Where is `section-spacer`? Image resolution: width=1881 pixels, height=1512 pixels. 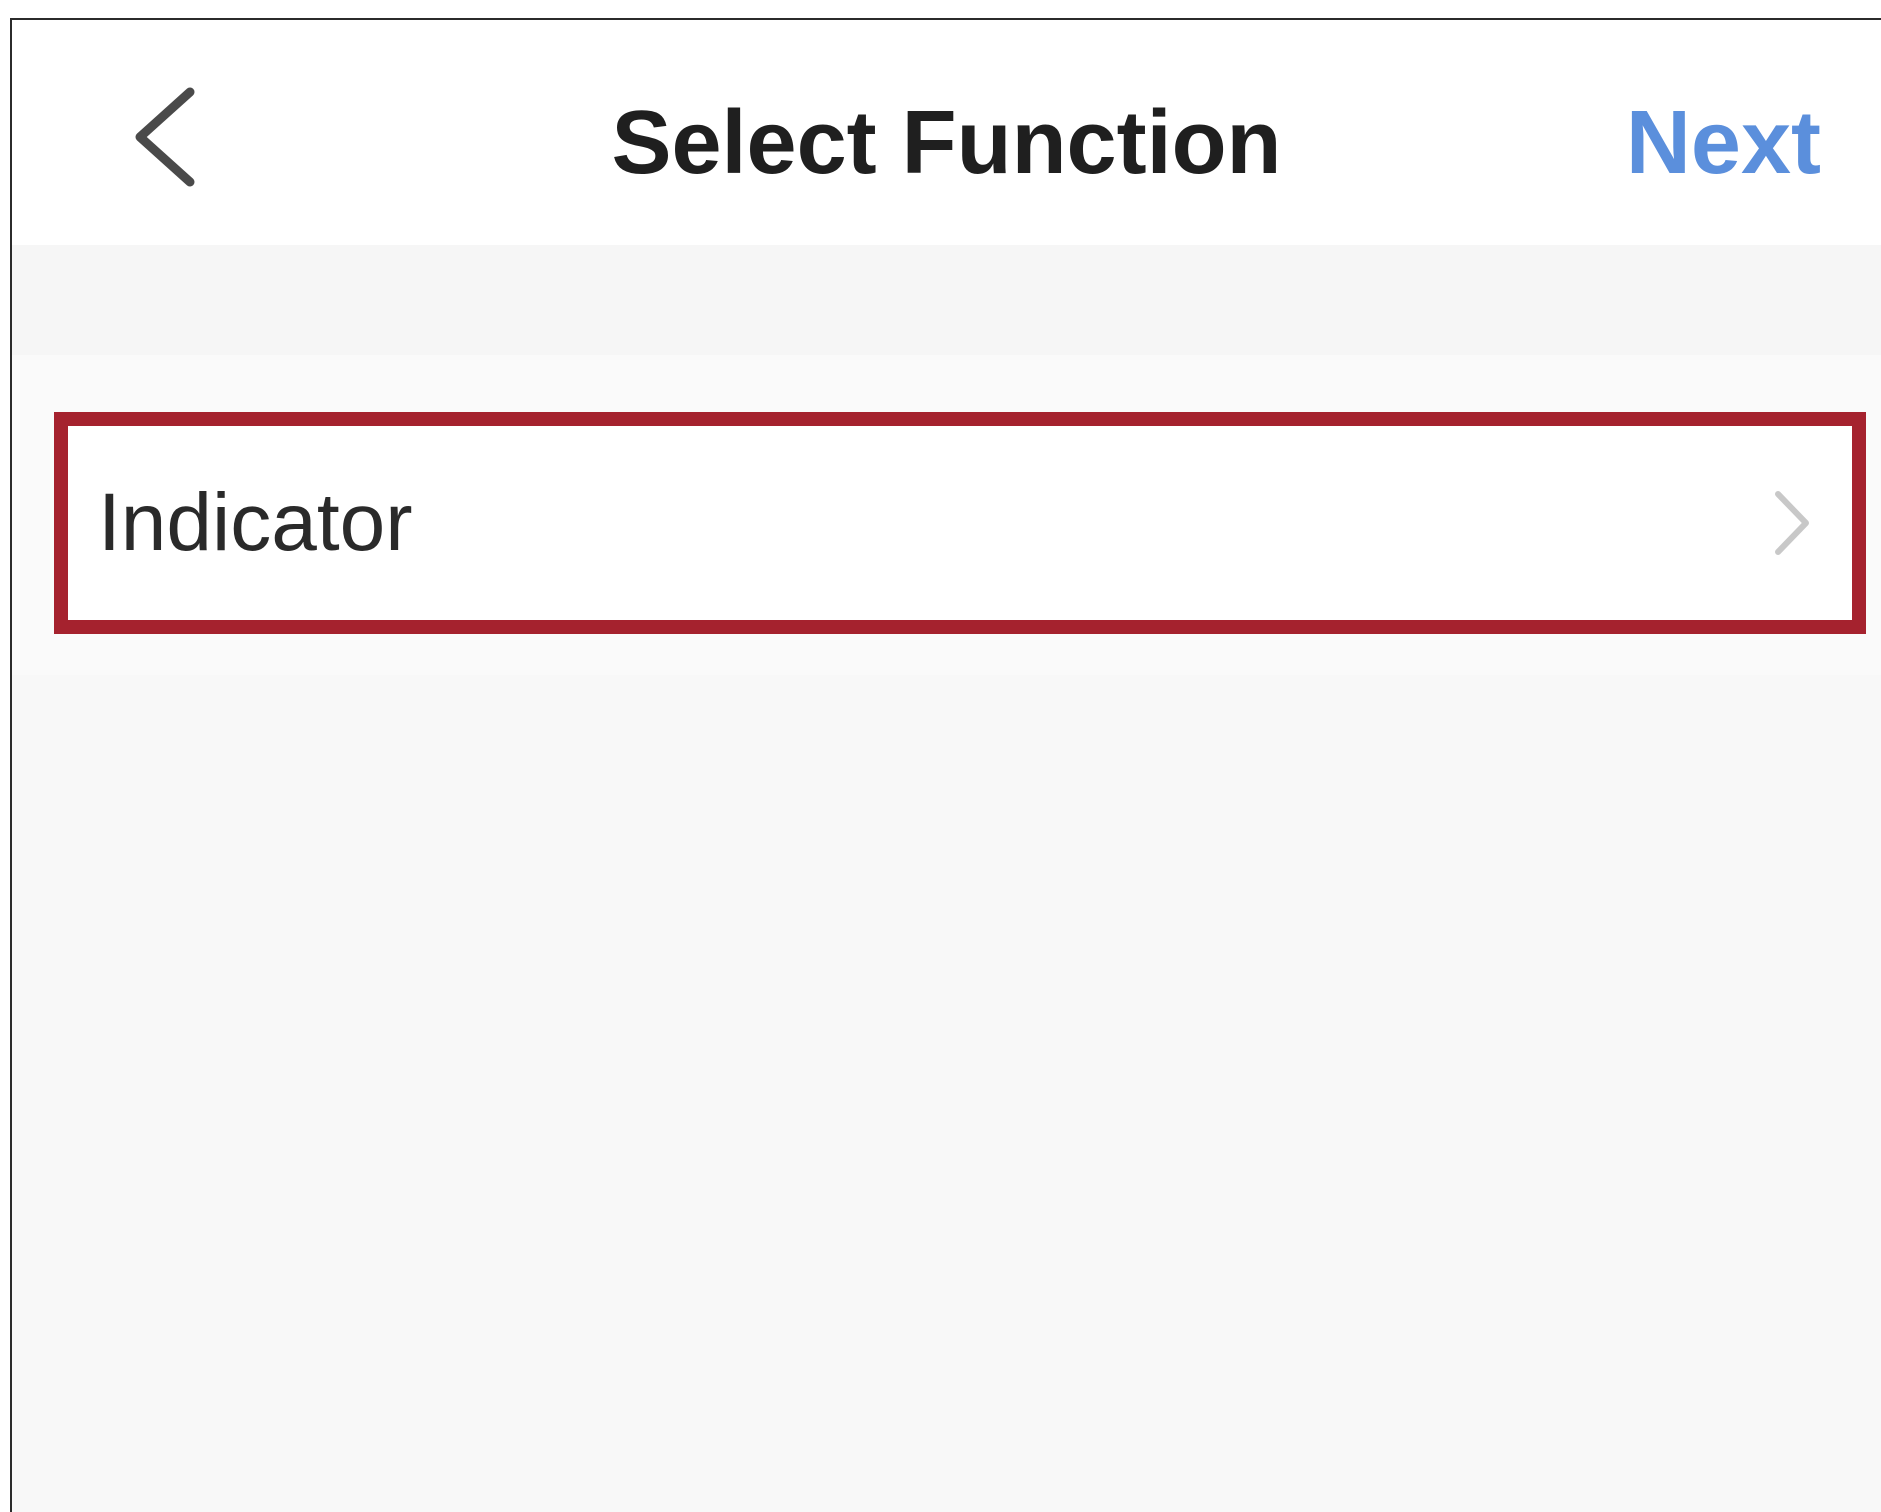 section-spacer is located at coordinates (946, 300).